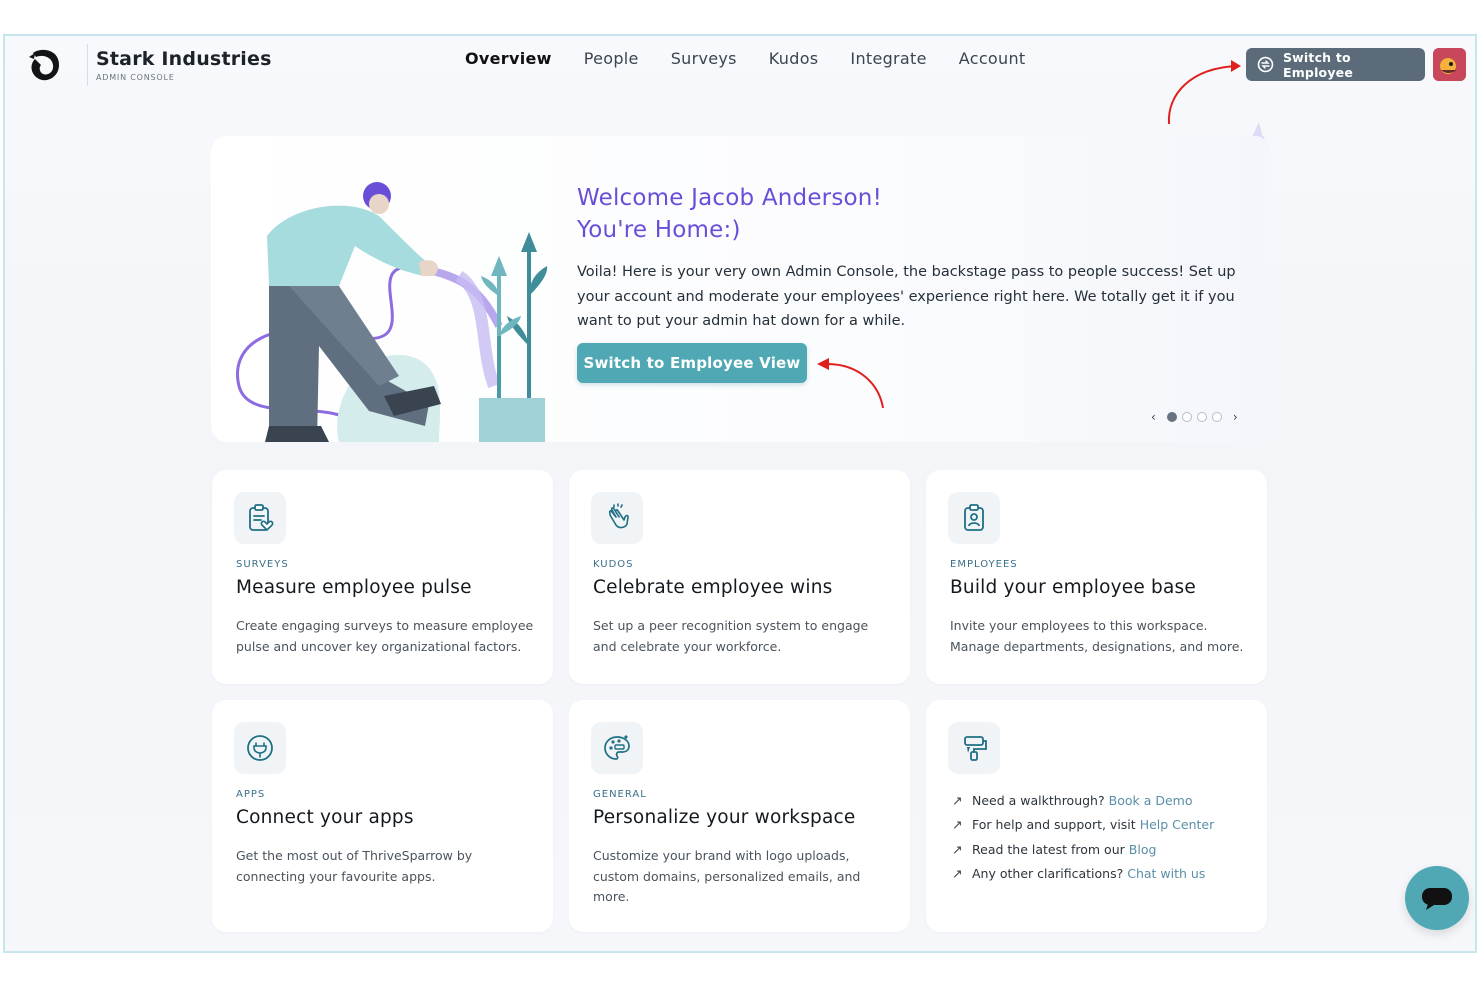 The width and height of the screenshot is (1480, 987). I want to click on book-demo-link: Book a Demo, so click(1151, 800).